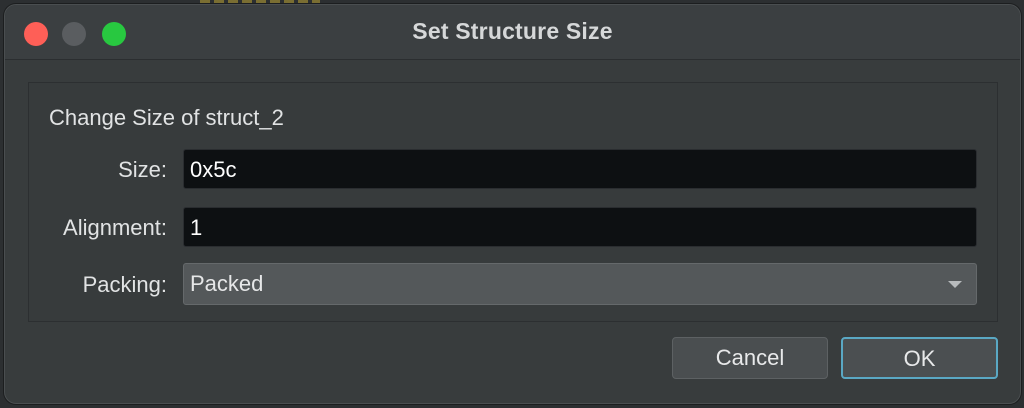  Describe the element at coordinates (580, 284) in the screenshot. I see `packing-dropdown: Packed` at that location.